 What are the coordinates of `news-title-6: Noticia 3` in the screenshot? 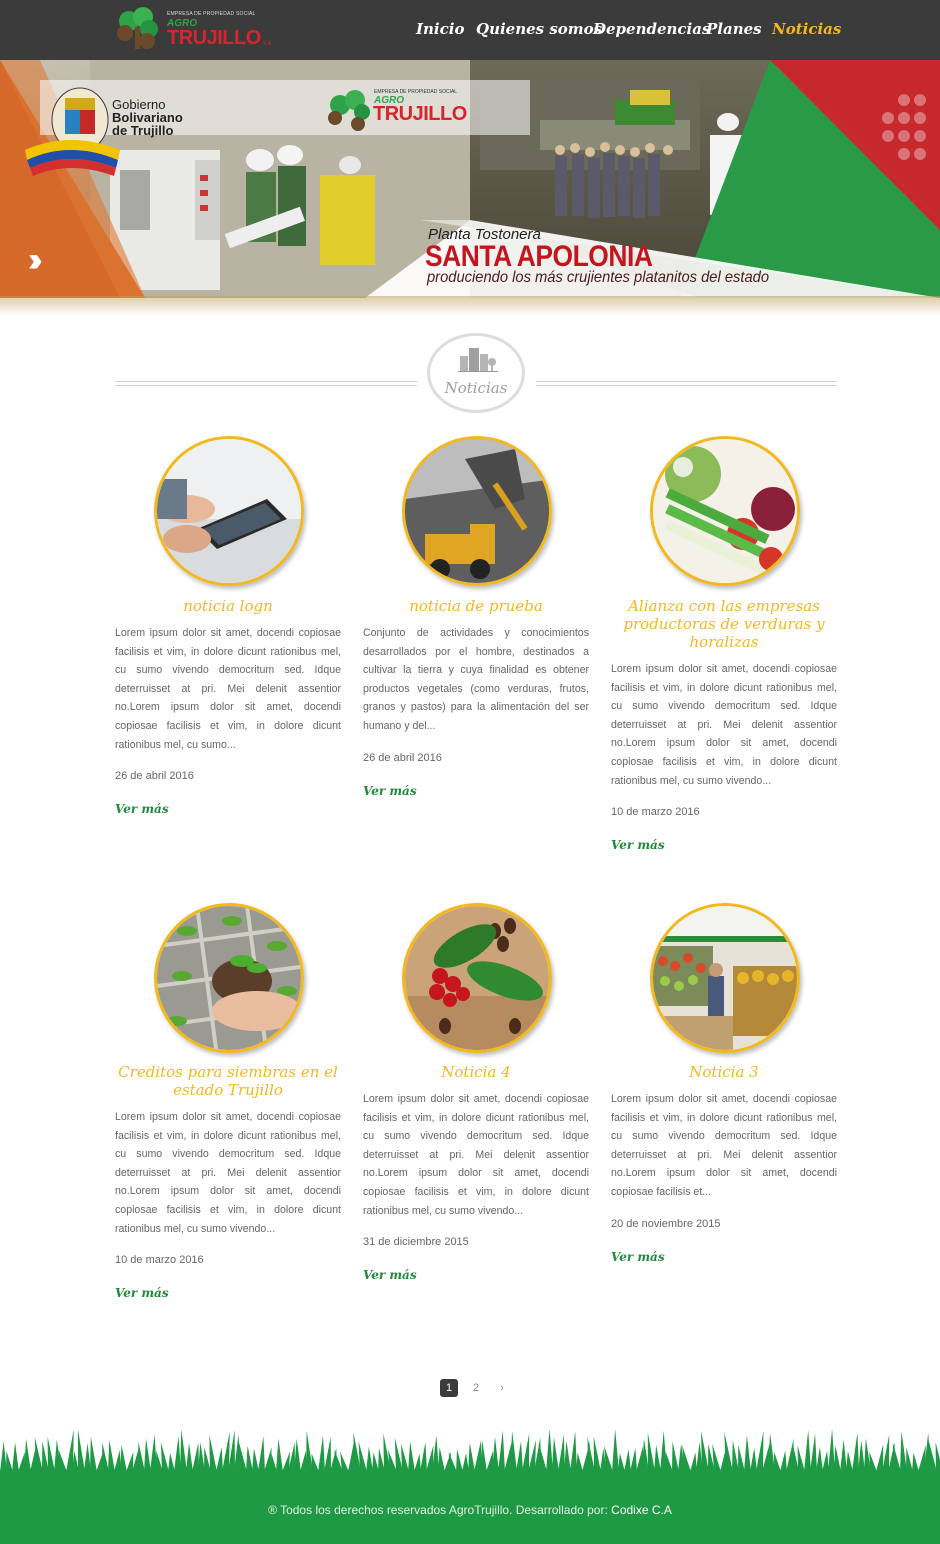 It's located at (724, 1072).